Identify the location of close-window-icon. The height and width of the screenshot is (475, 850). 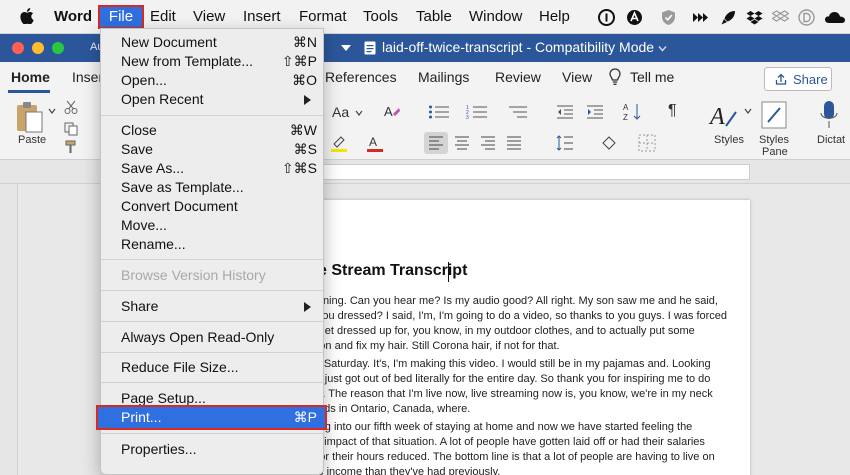
(18, 48).